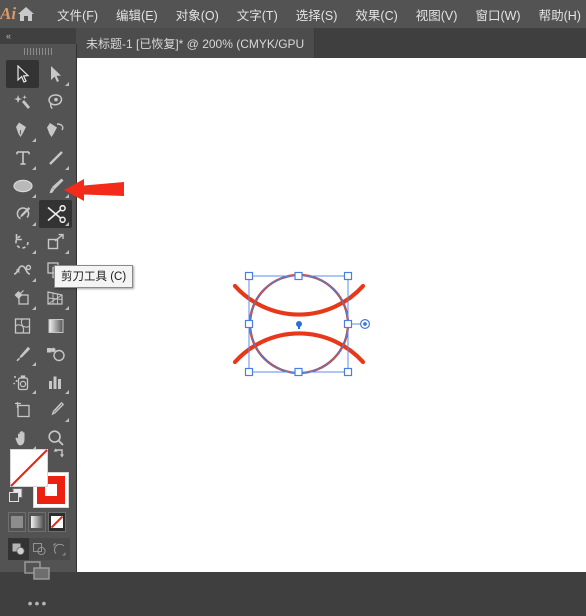 This screenshot has width=586, height=616. I want to click on pen-tool, so click(22, 130).